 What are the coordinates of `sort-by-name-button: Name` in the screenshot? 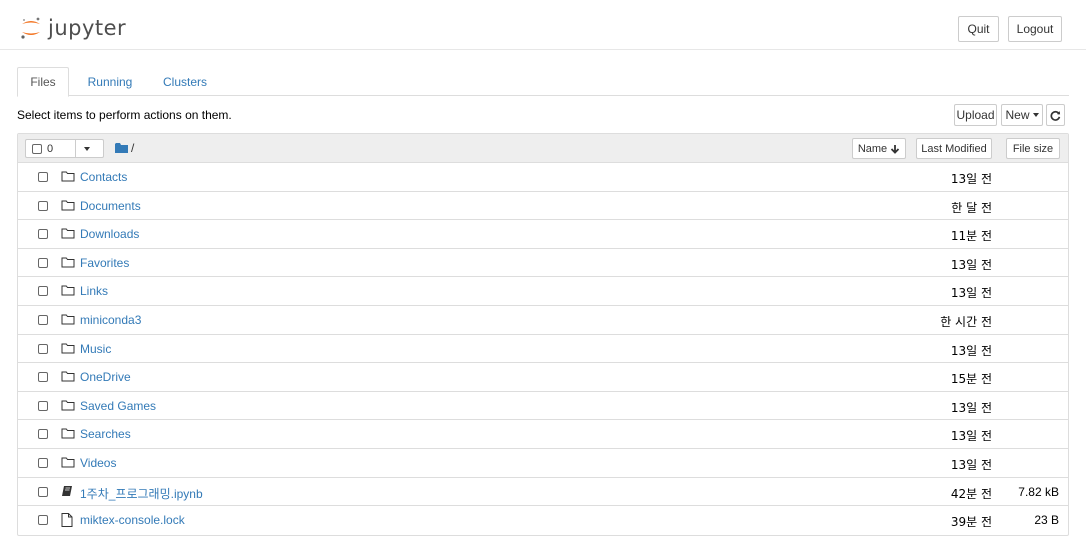 It's located at (879, 148).